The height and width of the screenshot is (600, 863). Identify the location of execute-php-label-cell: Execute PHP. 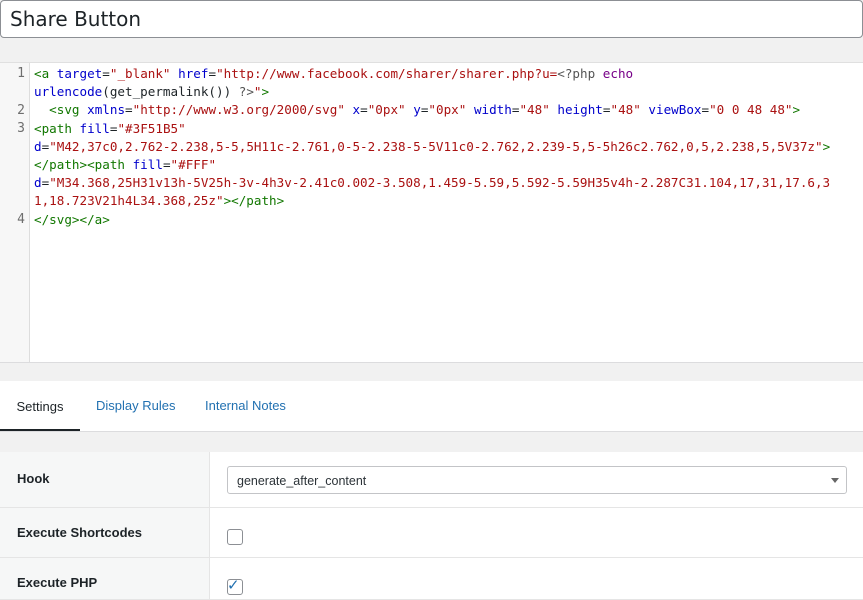
(105, 578).